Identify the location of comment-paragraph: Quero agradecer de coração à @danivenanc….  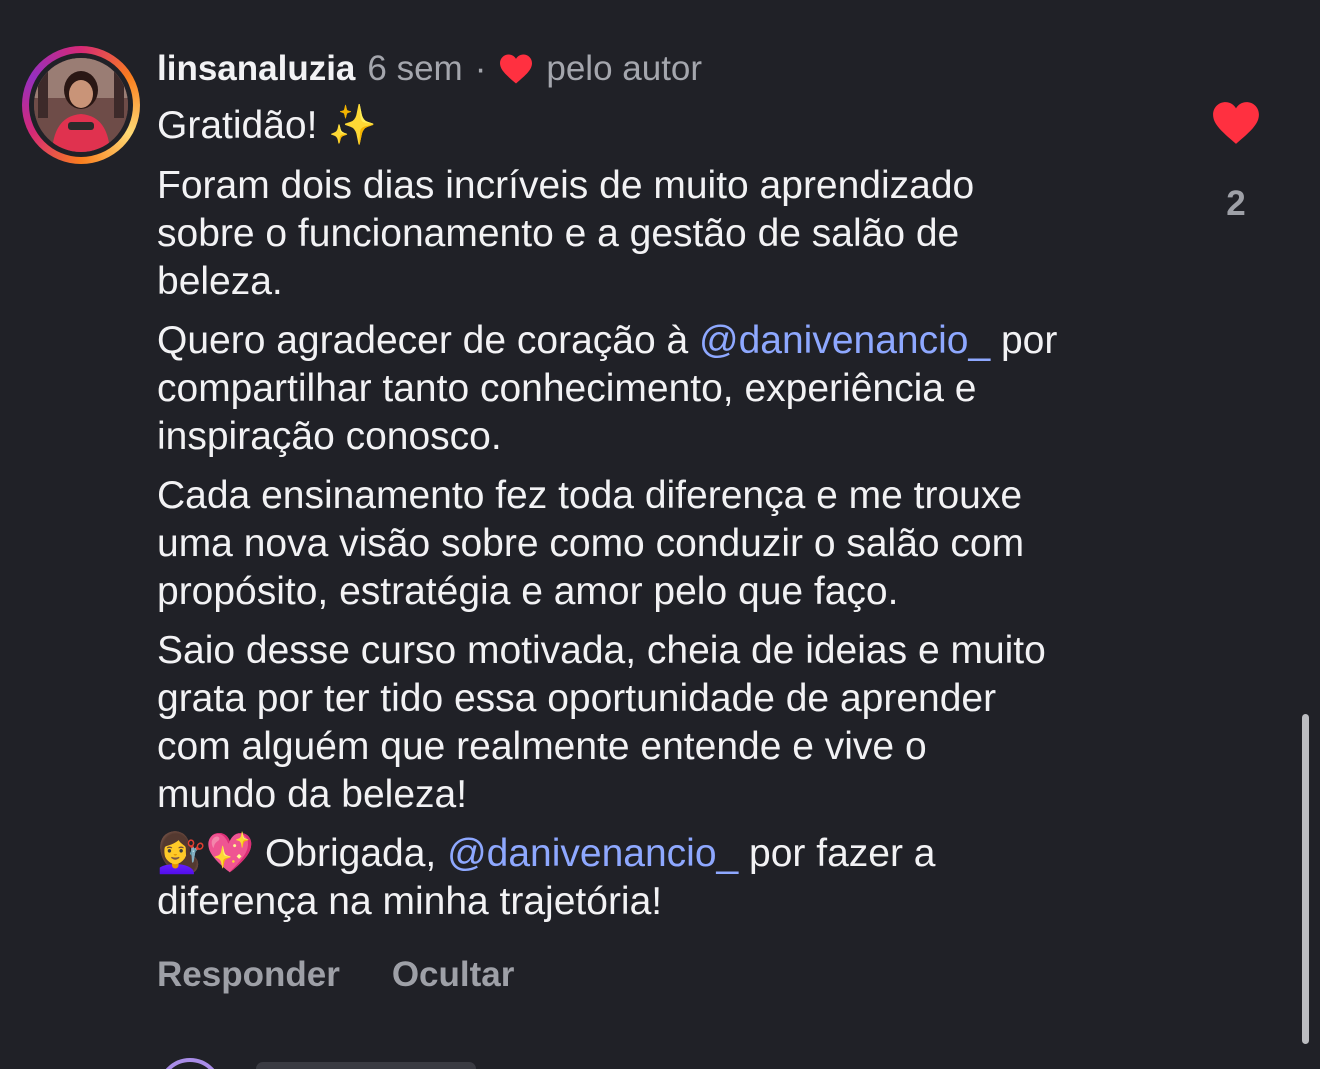
(662, 389).